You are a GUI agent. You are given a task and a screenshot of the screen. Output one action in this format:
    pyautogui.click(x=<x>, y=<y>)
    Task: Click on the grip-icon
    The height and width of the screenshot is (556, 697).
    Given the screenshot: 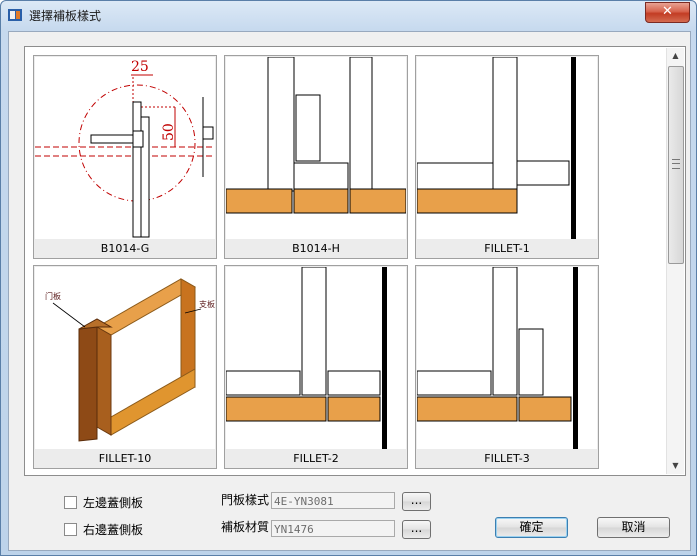 What is the action you would take?
    pyautogui.click(x=676, y=164)
    